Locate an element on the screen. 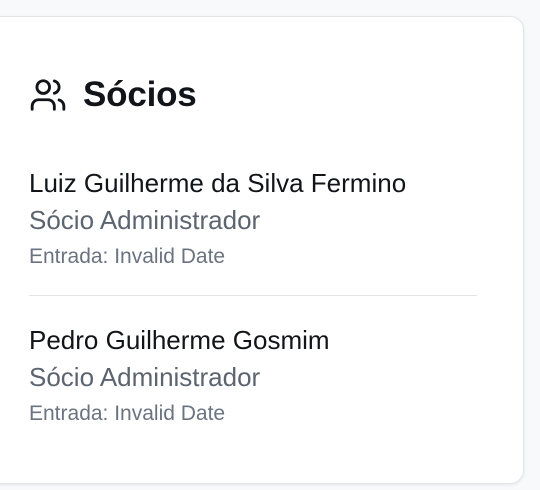 Image resolution: width=540 pixels, height=490 pixels. partner-name: Luiz Guilherme da Silva Fermino is located at coordinates (218, 183).